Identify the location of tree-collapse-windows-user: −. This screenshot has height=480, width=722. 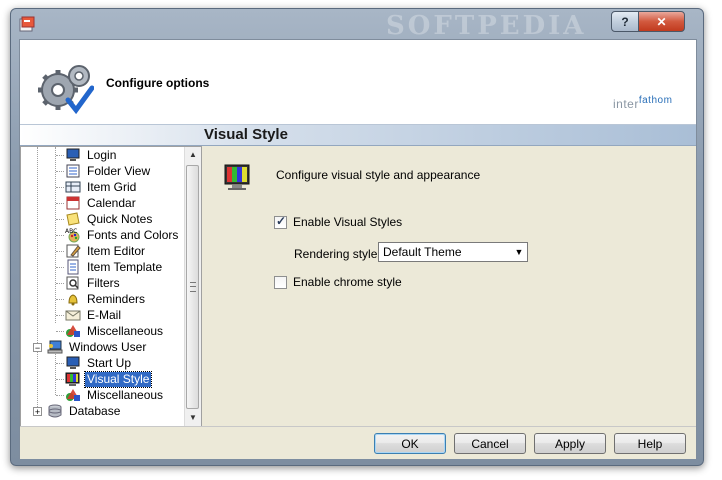
(37, 348).